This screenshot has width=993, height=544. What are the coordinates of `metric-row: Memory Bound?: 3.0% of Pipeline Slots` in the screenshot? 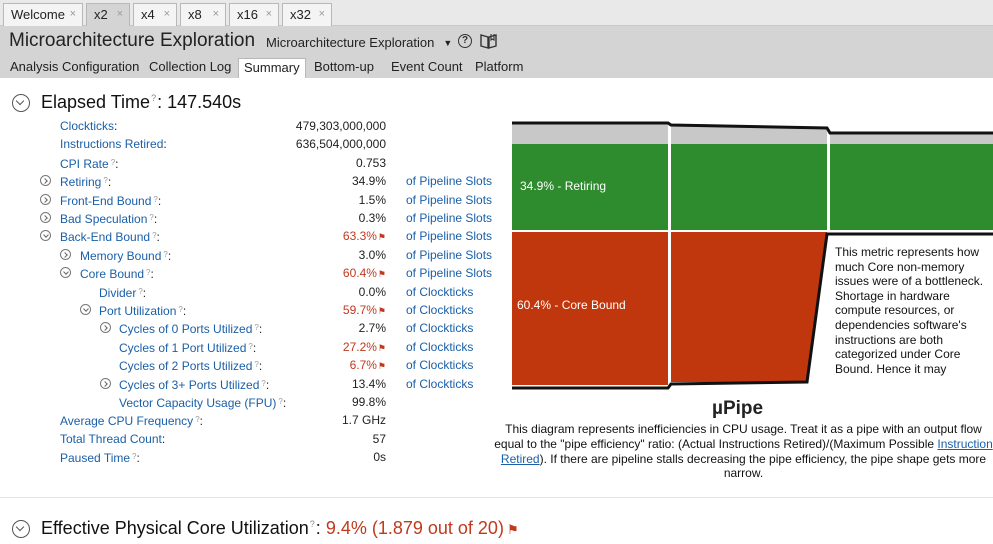 It's located at (250, 255).